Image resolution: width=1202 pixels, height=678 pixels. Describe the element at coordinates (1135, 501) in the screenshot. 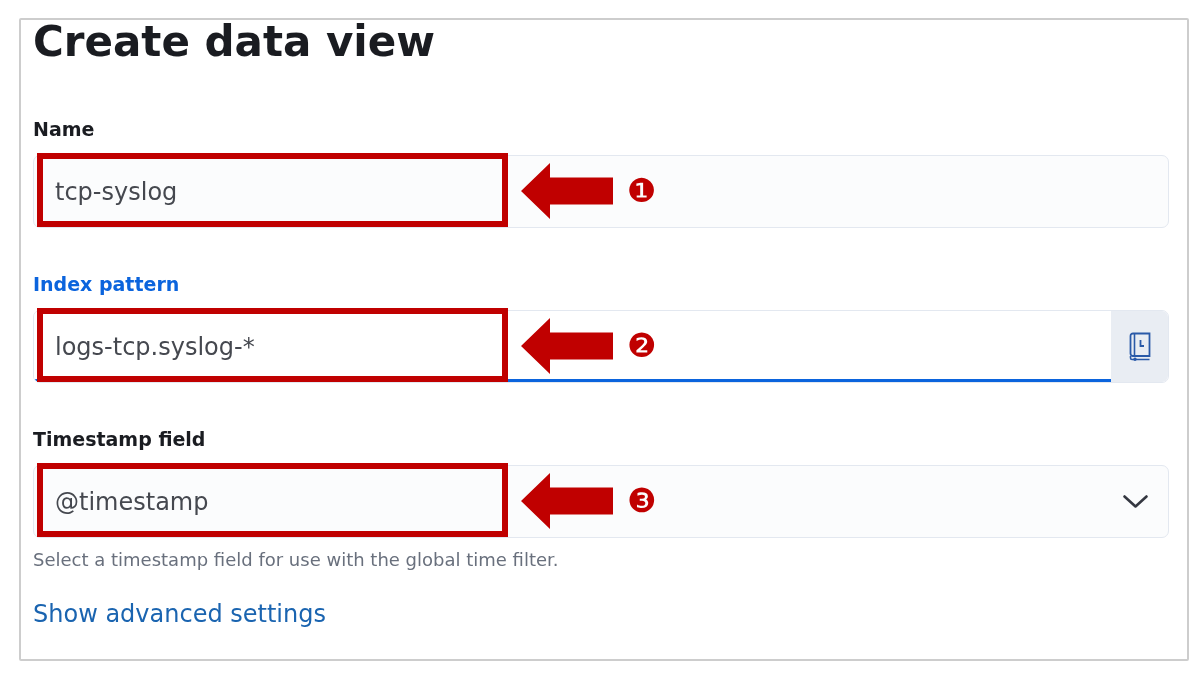

I see `chevron-down-icon` at that location.